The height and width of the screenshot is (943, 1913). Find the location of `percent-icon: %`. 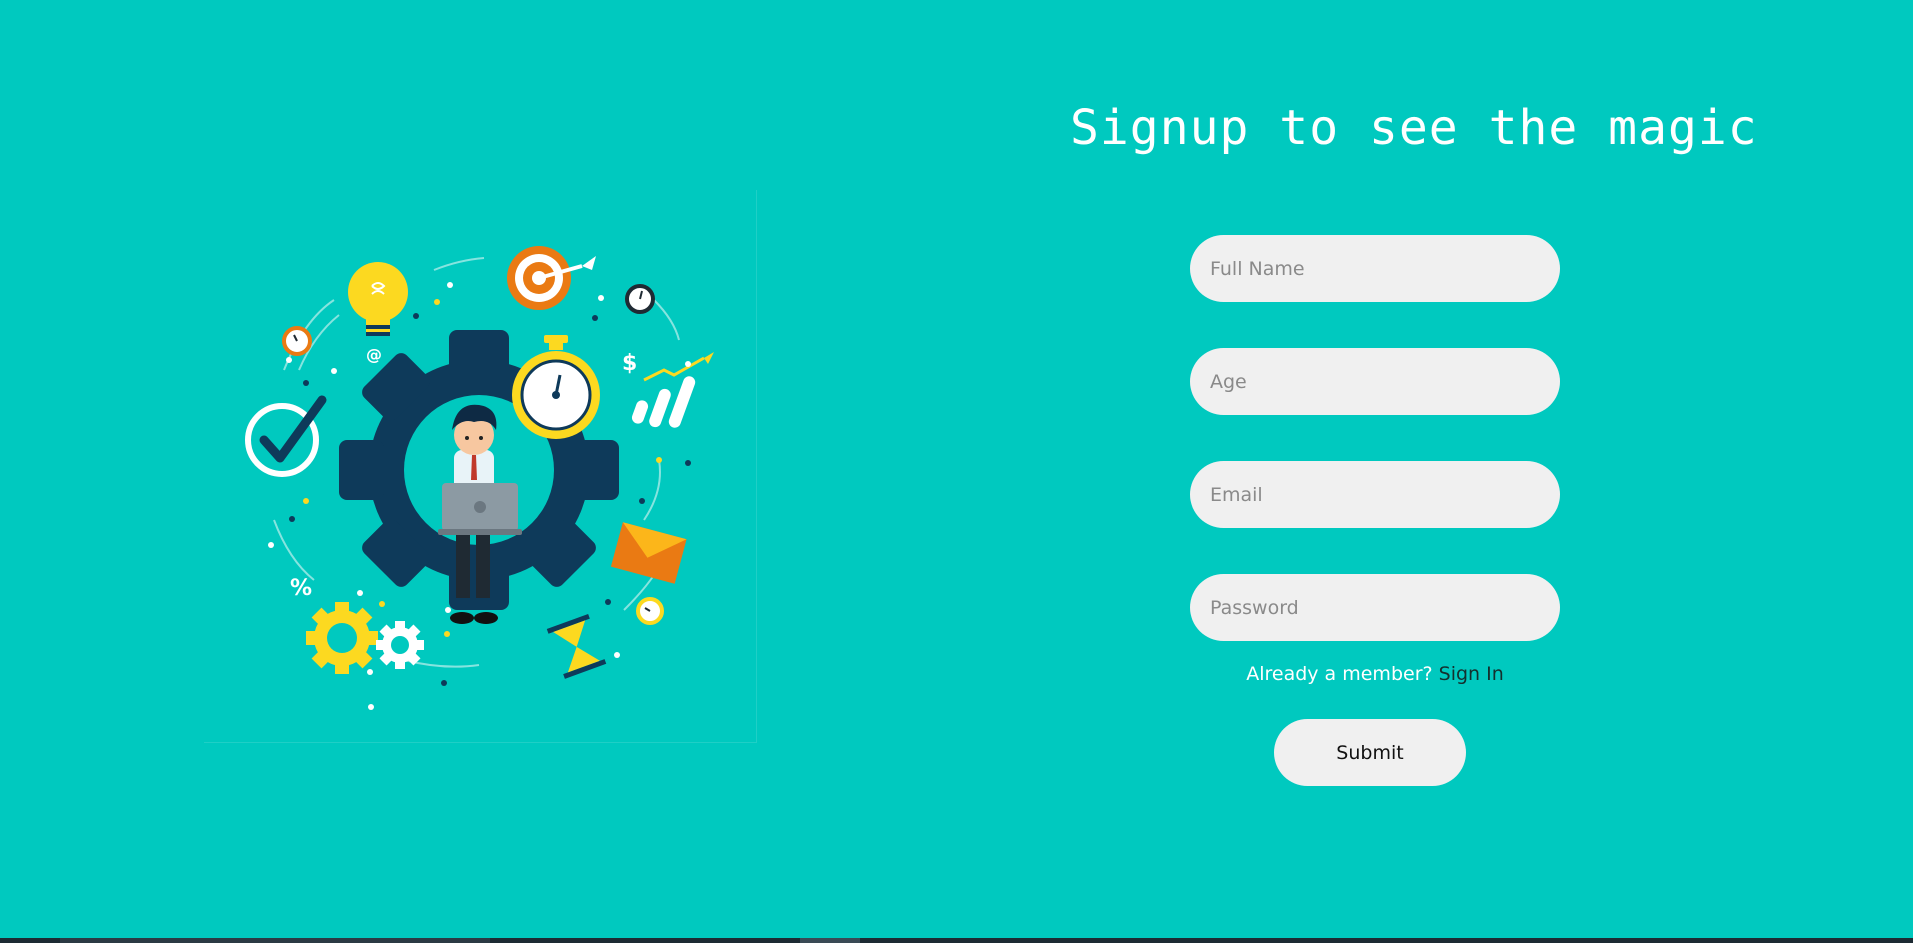

percent-icon: % is located at coordinates (301, 588).